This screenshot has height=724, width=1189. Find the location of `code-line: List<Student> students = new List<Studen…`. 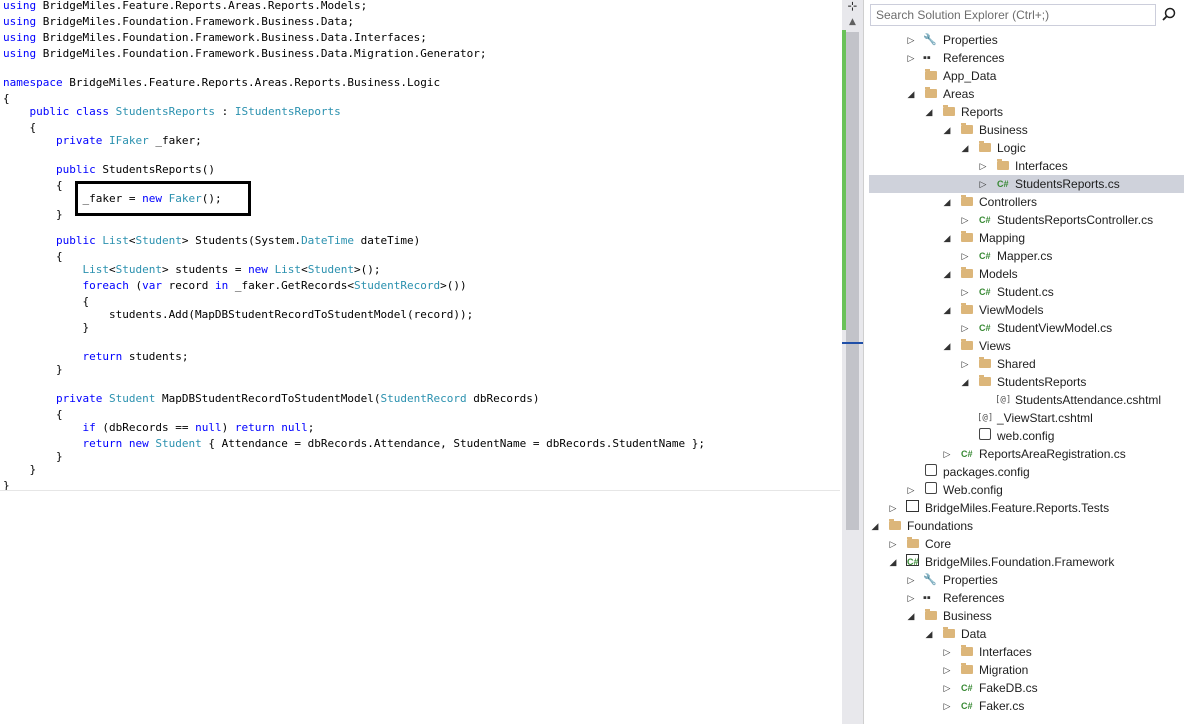

code-line: List<Student> students = new List<Studen… is located at coordinates (191, 270).